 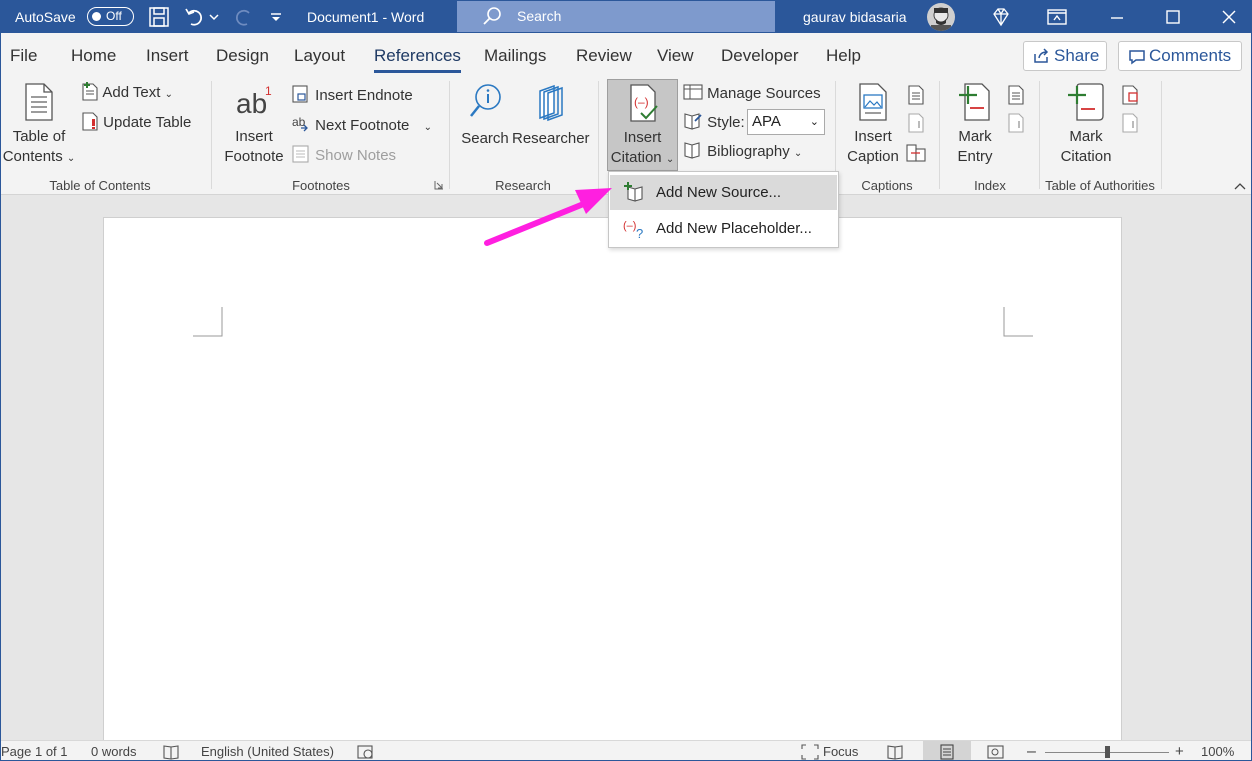 What do you see at coordinates (1031, 750) in the screenshot?
I see `zoom-out-icon: –` at bounding box center [1031, 750].